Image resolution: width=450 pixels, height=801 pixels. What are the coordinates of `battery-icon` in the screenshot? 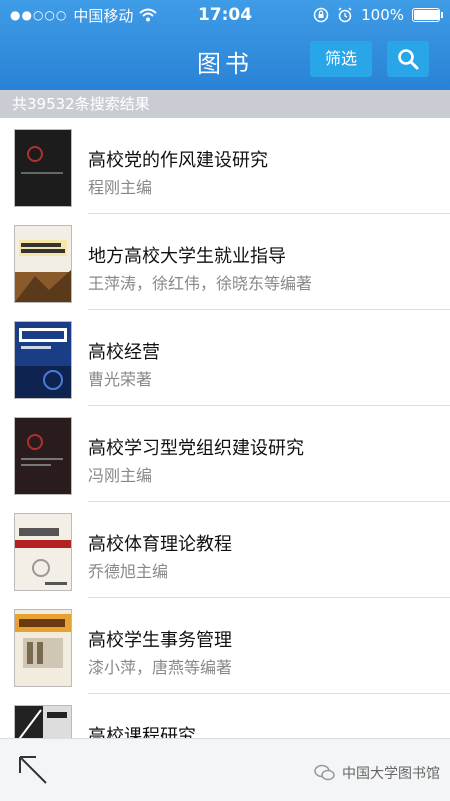 It's located at (427, 15).